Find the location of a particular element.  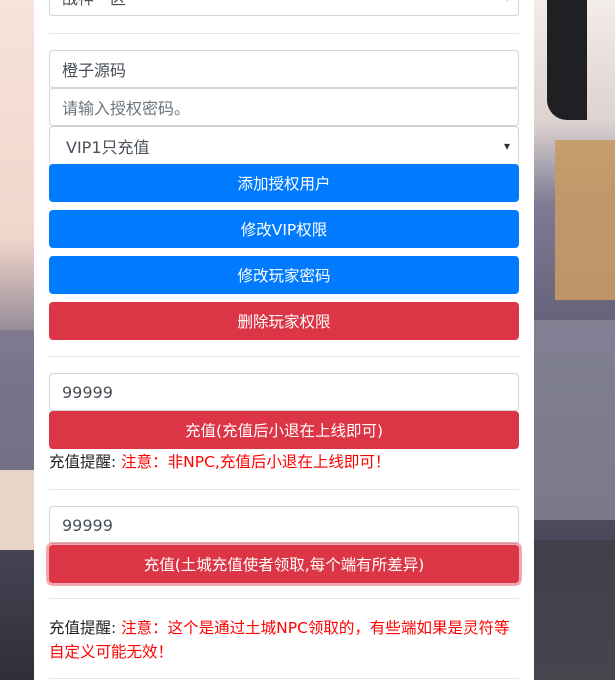

npc-recharge-button: 充值(土城充值使者领取,每个端有所差异) is located at coordinates (284, 564).